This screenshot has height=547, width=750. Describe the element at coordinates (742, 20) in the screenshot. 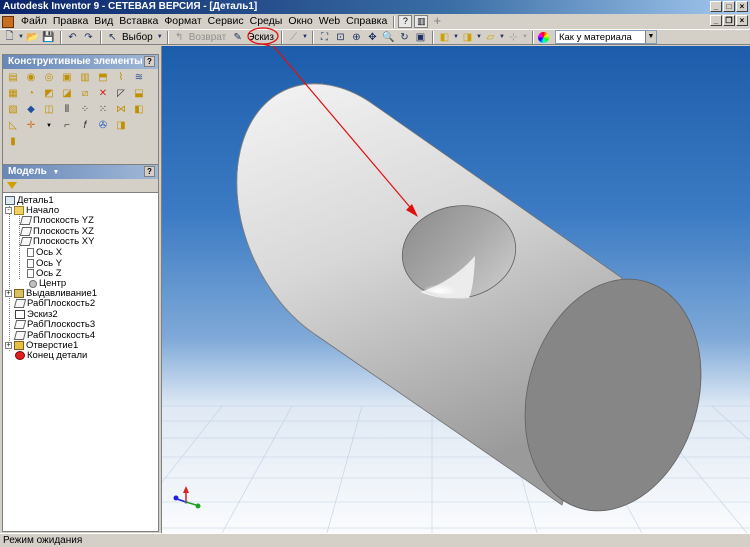

I see `doc-close-icon: ×` at that location.